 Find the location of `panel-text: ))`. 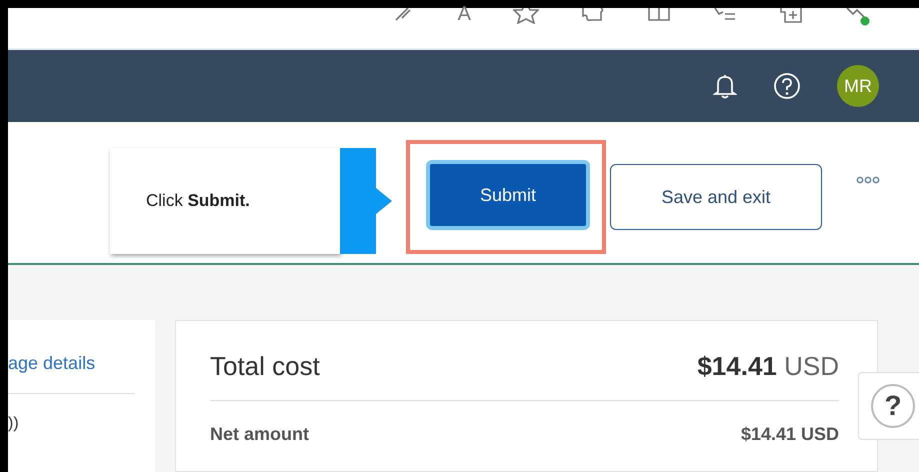

panel-text: )) is located at coordinates (14, 424).